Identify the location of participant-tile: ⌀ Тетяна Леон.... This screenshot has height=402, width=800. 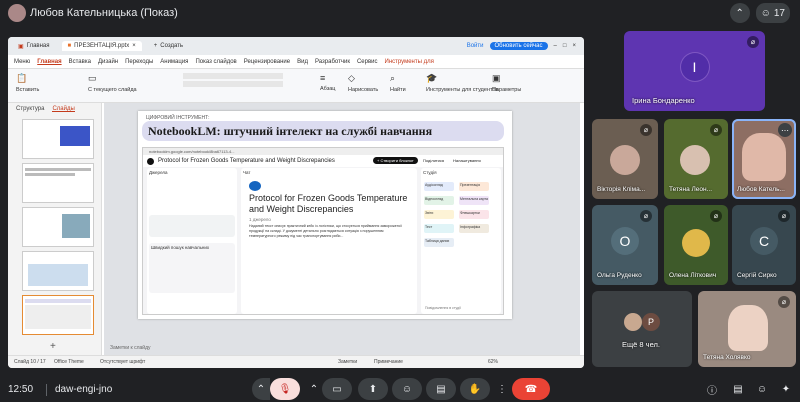
(696, 159).